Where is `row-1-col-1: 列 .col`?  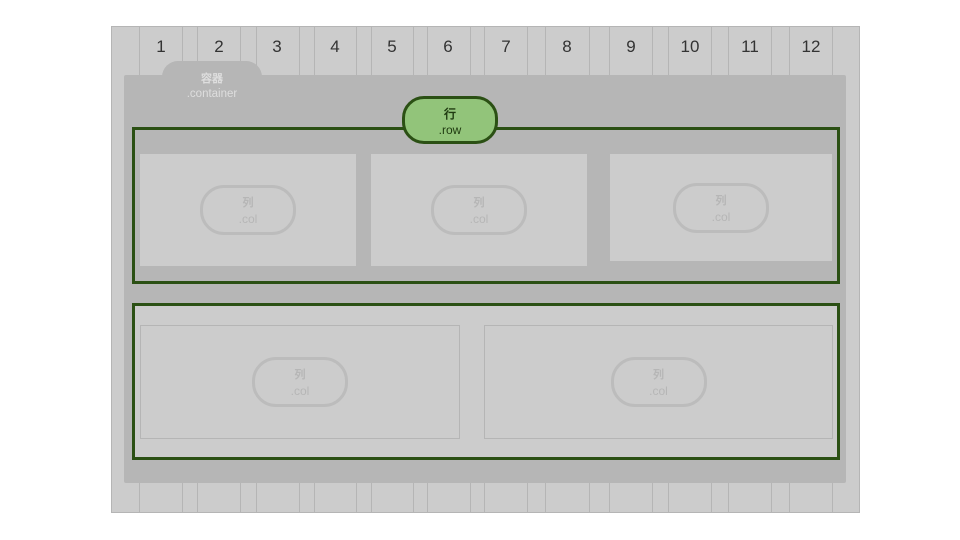 row-1-col-1: 列 .col is located at coordinates (248, 210).